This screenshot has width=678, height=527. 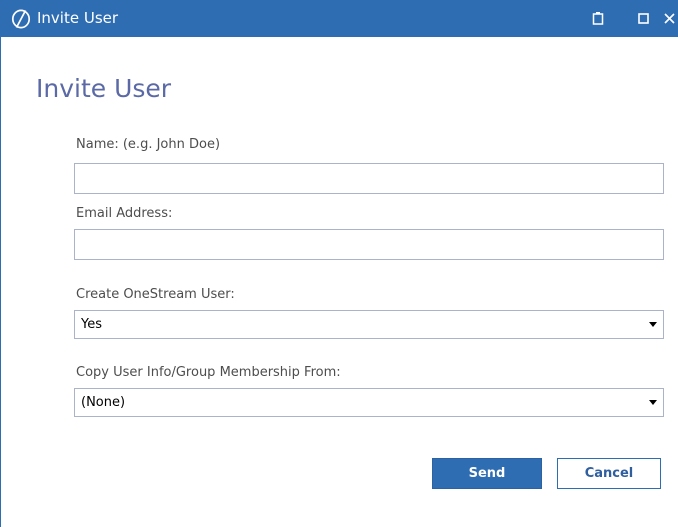 I want to click on title-bar: Invite User, so click(x=339, y=18).